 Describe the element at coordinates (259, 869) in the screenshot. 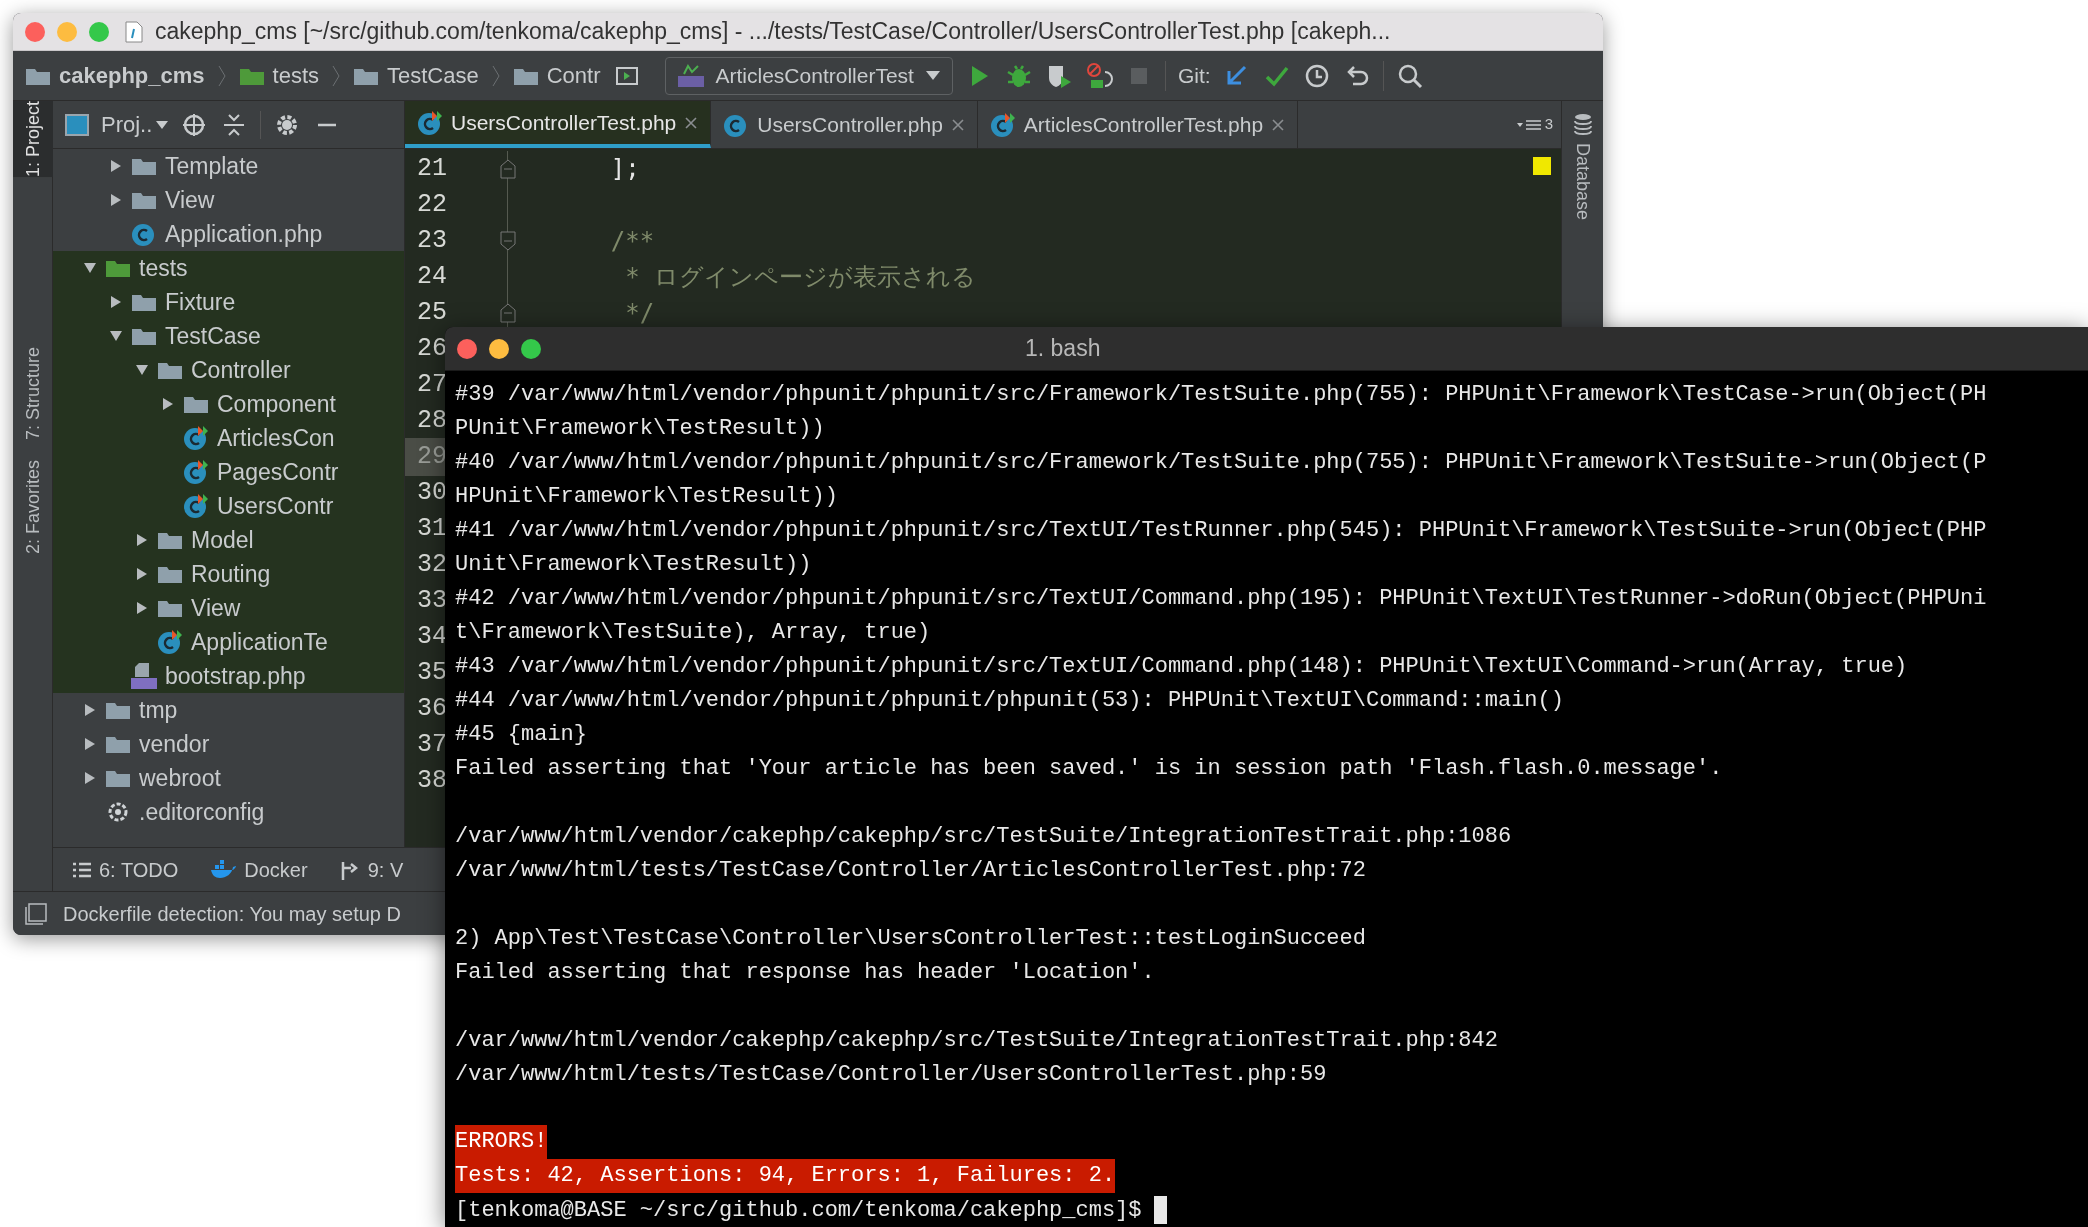

I see `tool-window-button: Docker` at that location.